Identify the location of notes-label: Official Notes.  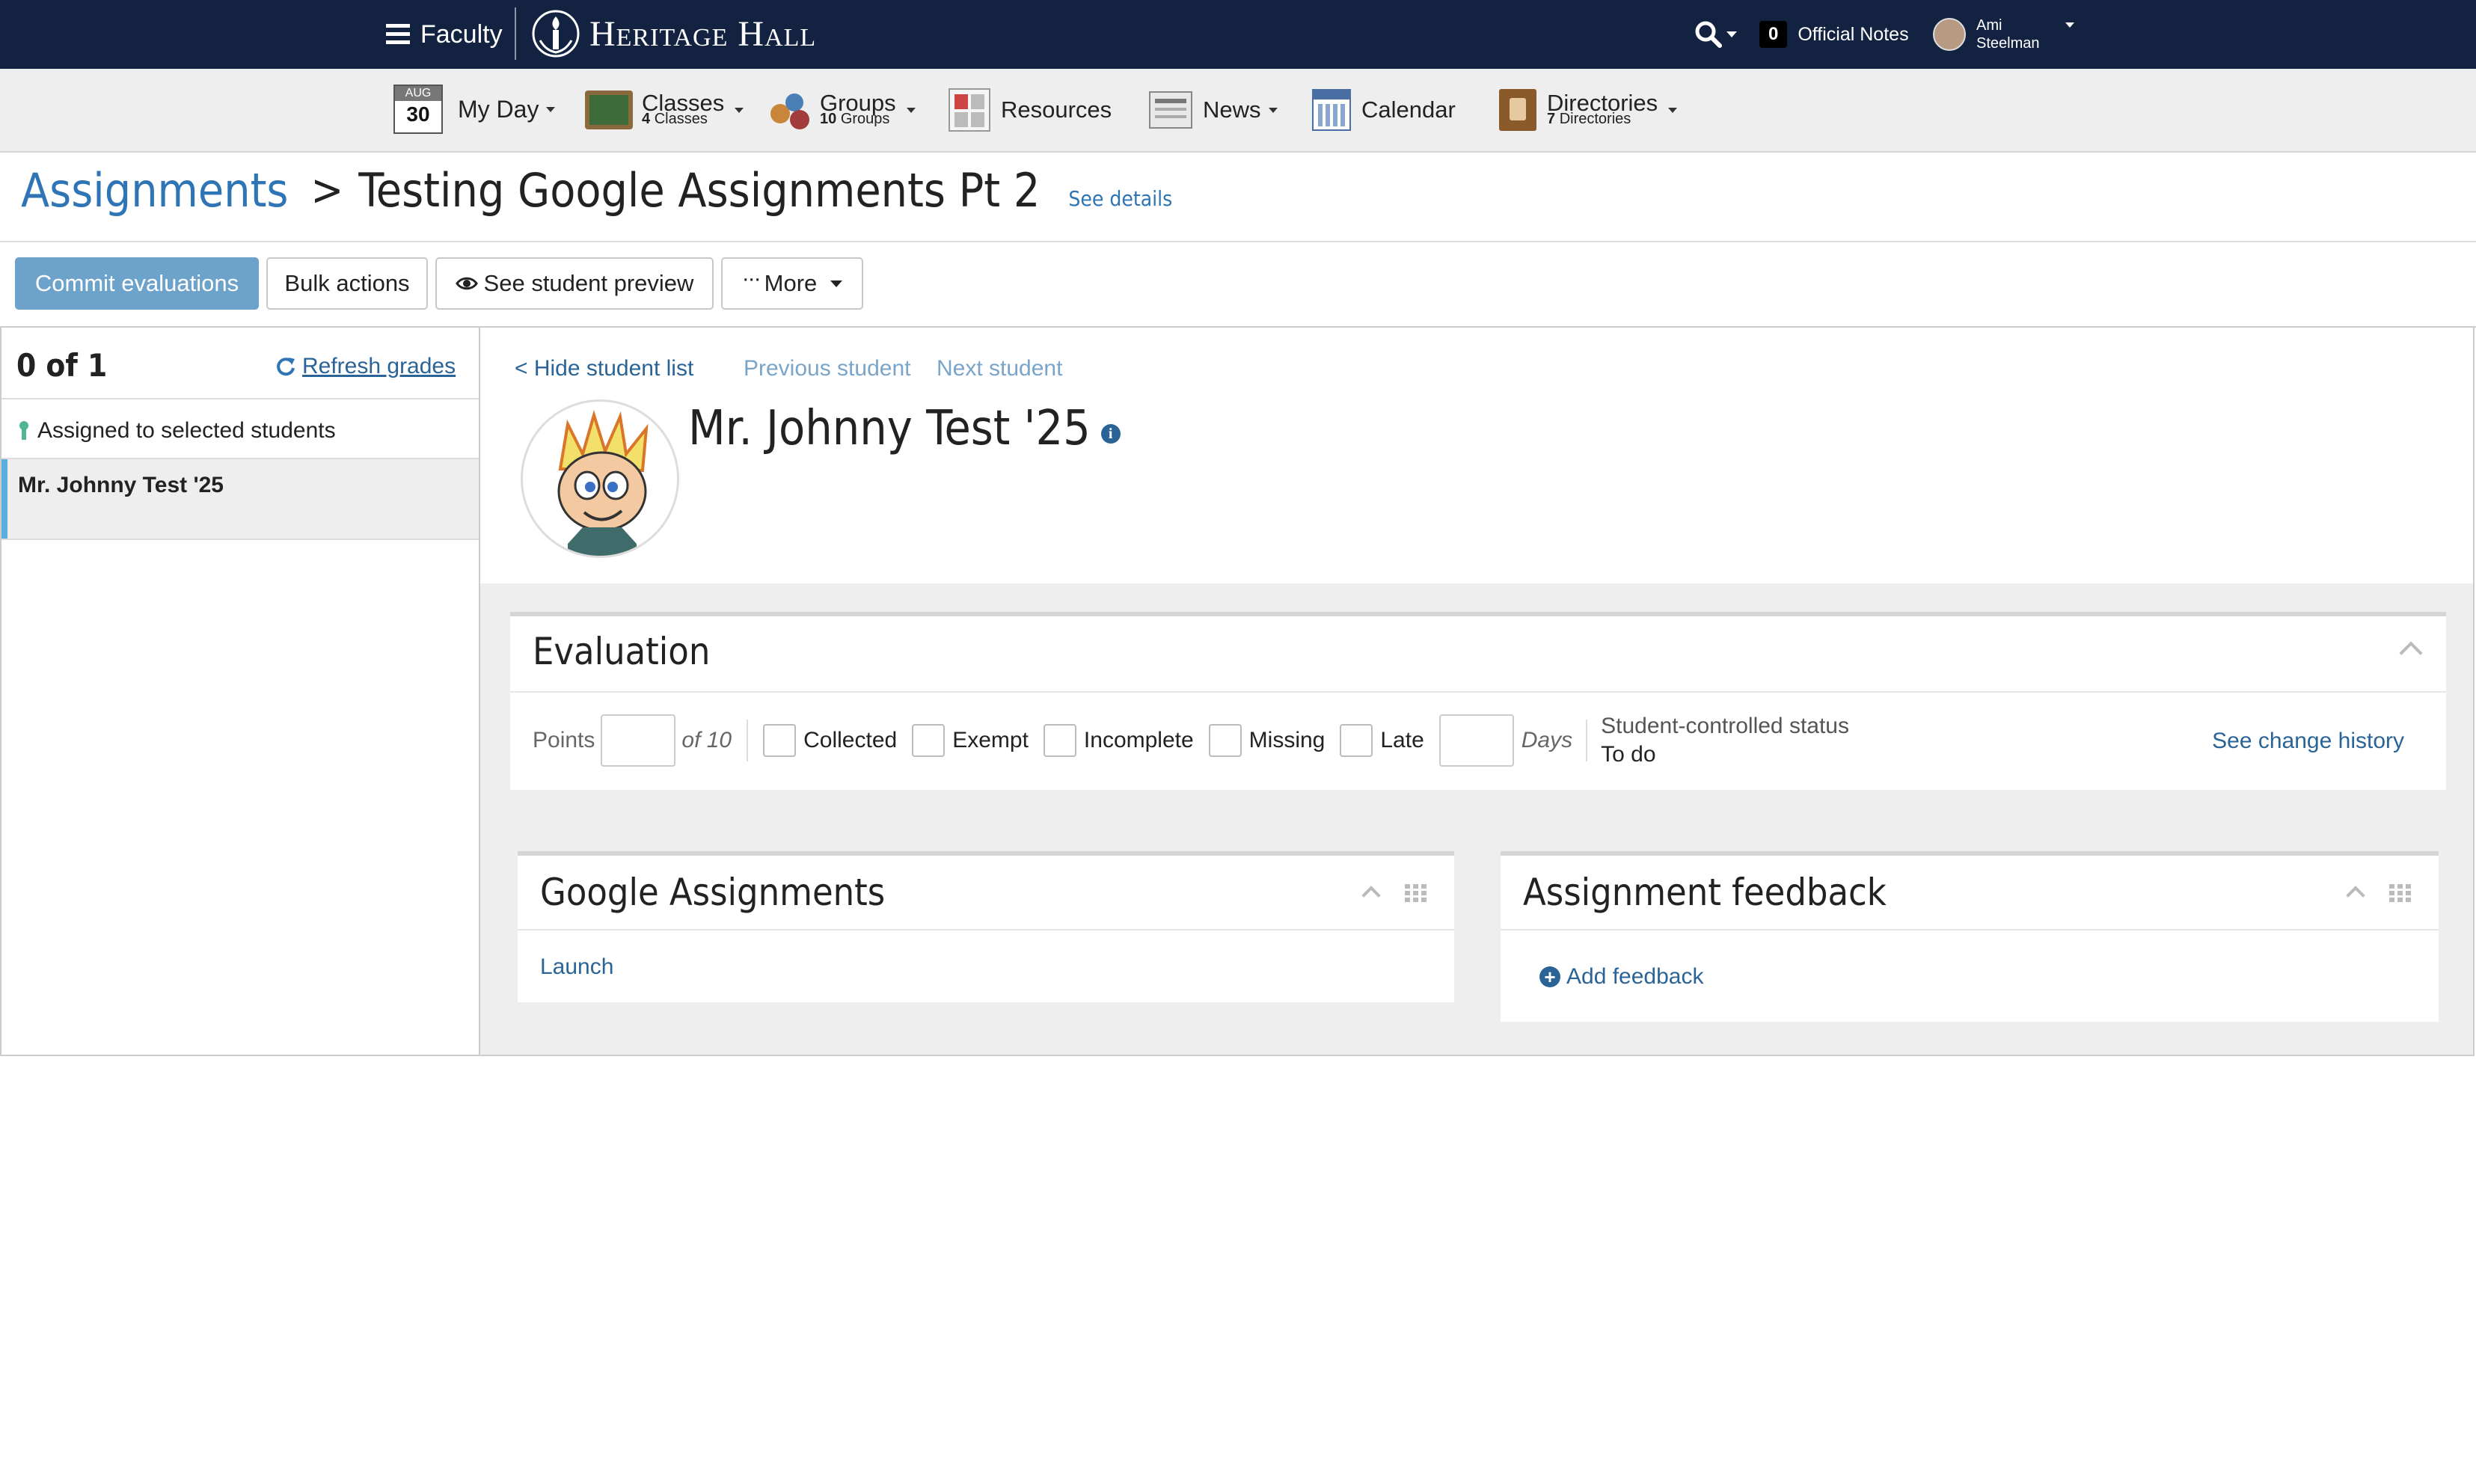
(1853, 34).